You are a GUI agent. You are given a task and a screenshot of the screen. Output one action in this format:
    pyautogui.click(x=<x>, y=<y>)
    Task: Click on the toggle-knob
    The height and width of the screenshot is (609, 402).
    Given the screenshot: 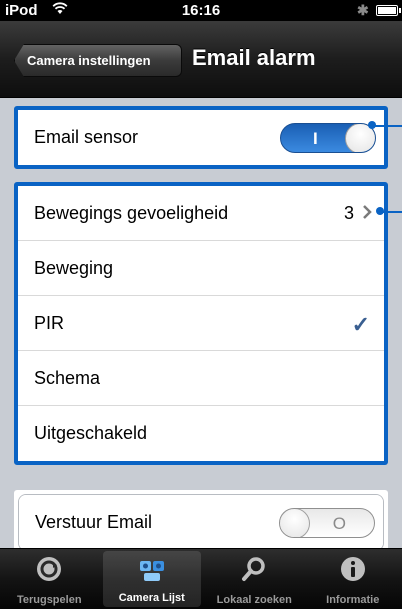 What is the action you would take?
    pyautogui.click(x=295, y=523)
    